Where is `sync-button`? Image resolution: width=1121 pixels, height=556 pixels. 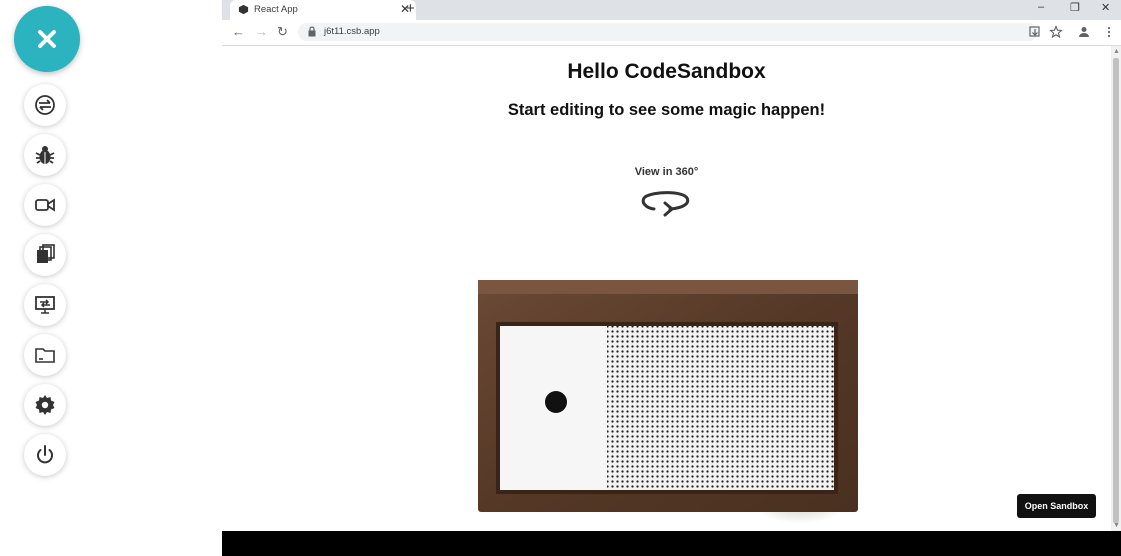 sync-button is located at coordinates (45, 105).